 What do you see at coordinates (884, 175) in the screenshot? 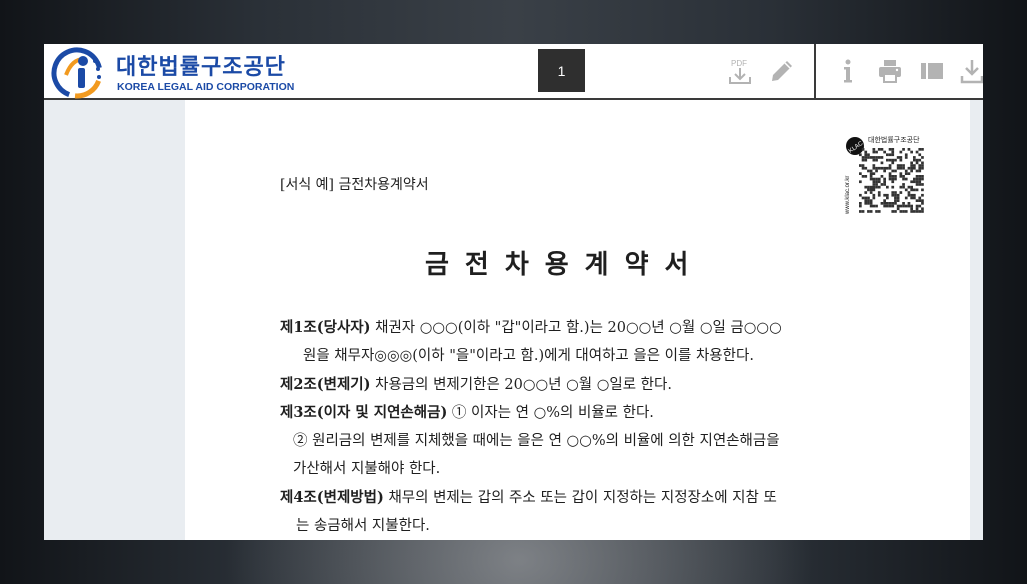
I see `qr-code-icon: KLAC 대한법률구조공단 www.klac.or.kr` at bounding box center [884, 175].